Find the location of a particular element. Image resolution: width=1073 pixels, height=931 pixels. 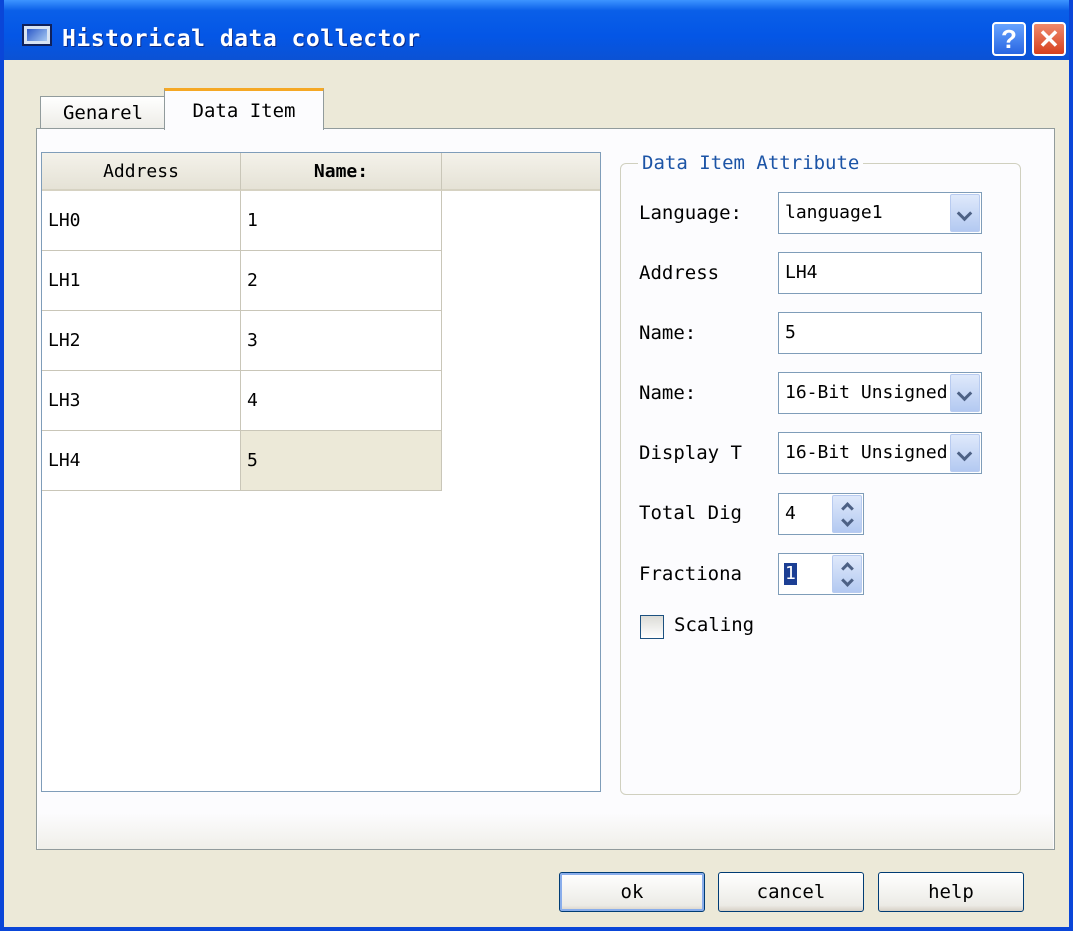

cell-address: LH1 is located at coordinates (141, 281).